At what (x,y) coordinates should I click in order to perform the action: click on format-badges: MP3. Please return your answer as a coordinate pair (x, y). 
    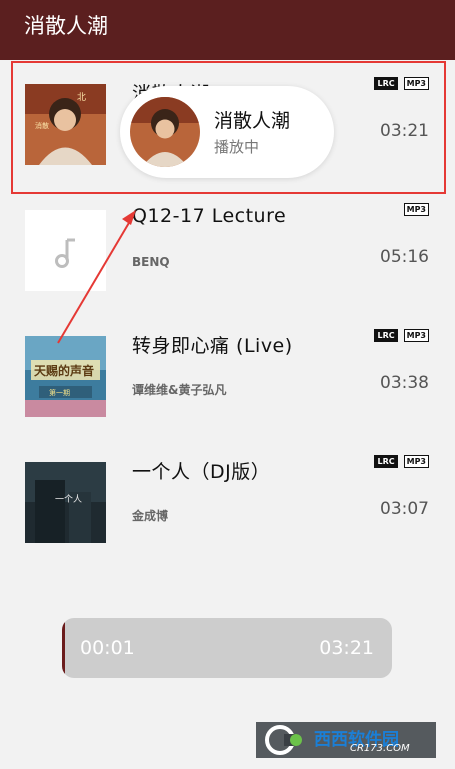
    Looking at the image, I should click on (416, 209).